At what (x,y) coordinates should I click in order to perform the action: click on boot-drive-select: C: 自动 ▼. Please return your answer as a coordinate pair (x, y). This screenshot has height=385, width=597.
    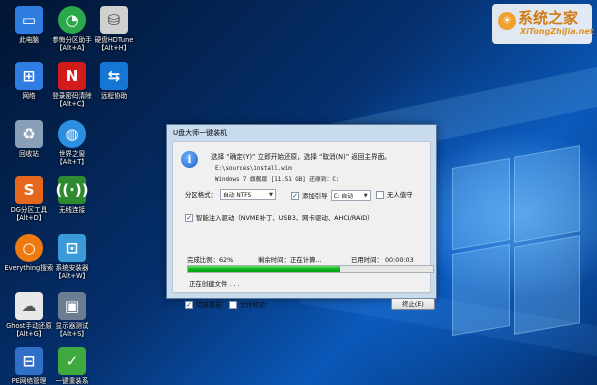
    Looking at the image, I should click on (350, 195).